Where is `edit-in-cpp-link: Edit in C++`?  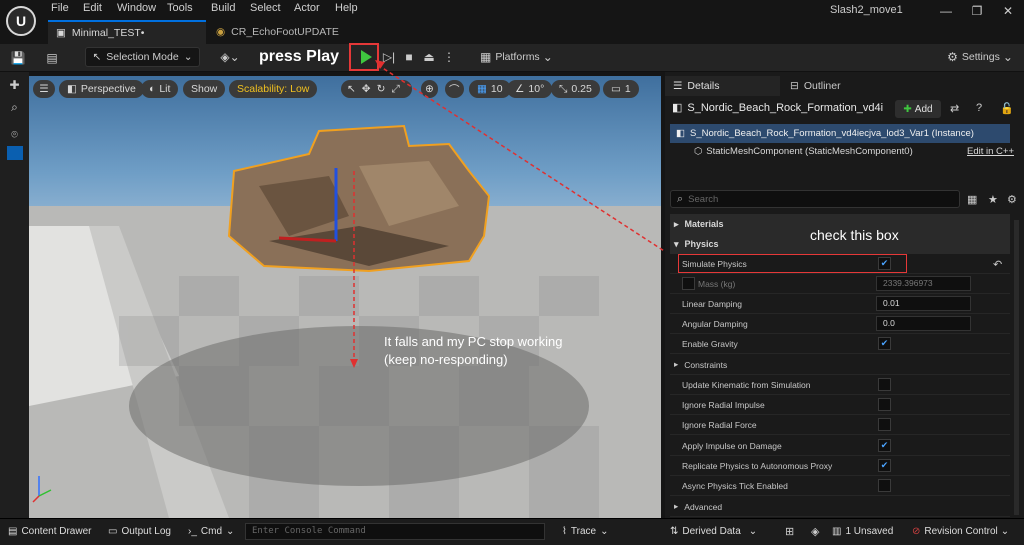 edit-in-cpp-link: Edit in C++ is located at coordinates (990, 151).